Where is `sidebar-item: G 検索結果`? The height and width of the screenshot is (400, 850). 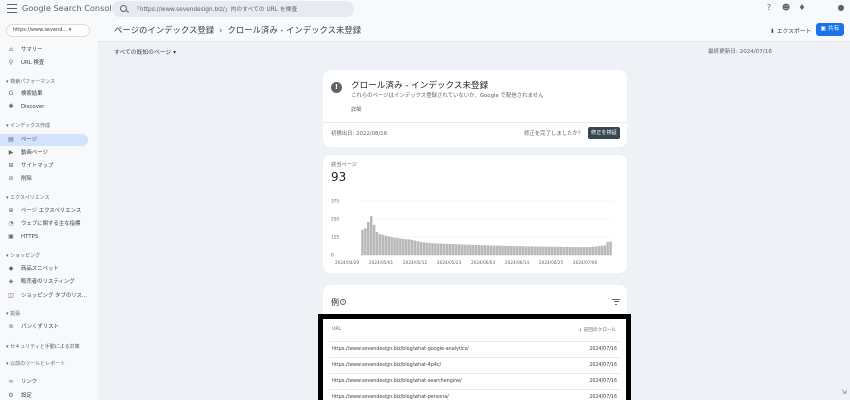
sidebar-item: G 検索結果 is located at coordinates (44, 94).